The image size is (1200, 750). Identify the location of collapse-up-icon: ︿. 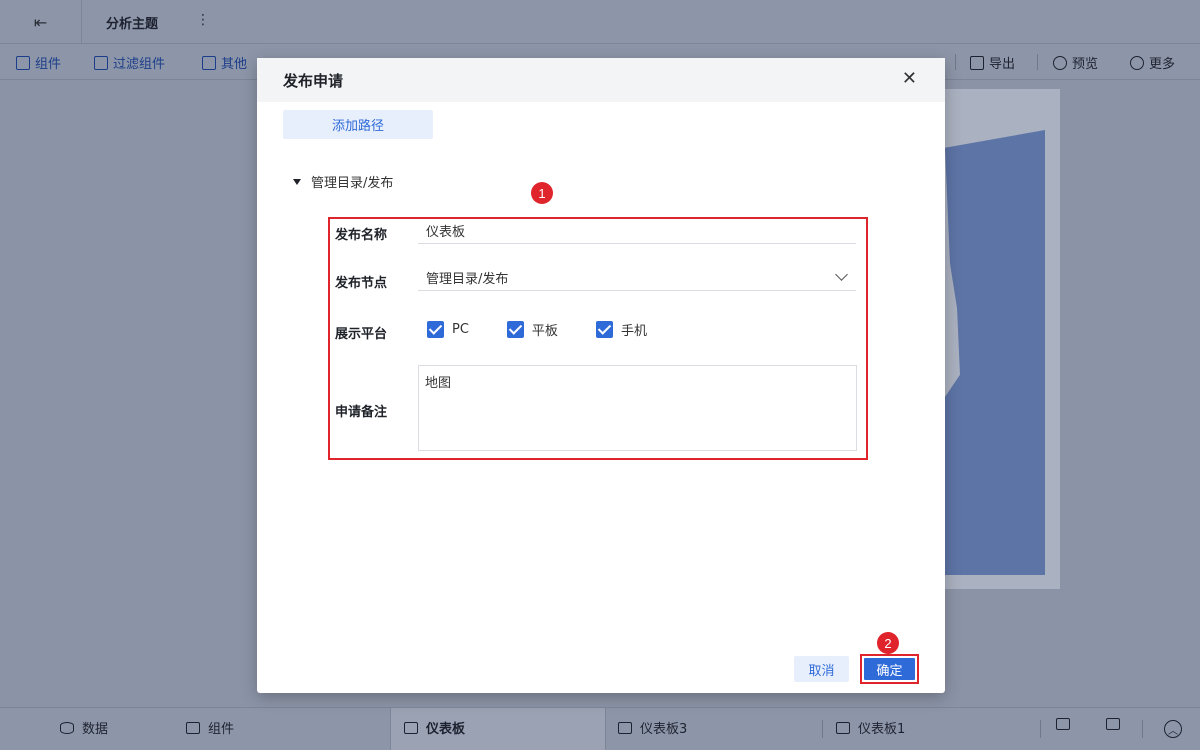
(1173, 729).